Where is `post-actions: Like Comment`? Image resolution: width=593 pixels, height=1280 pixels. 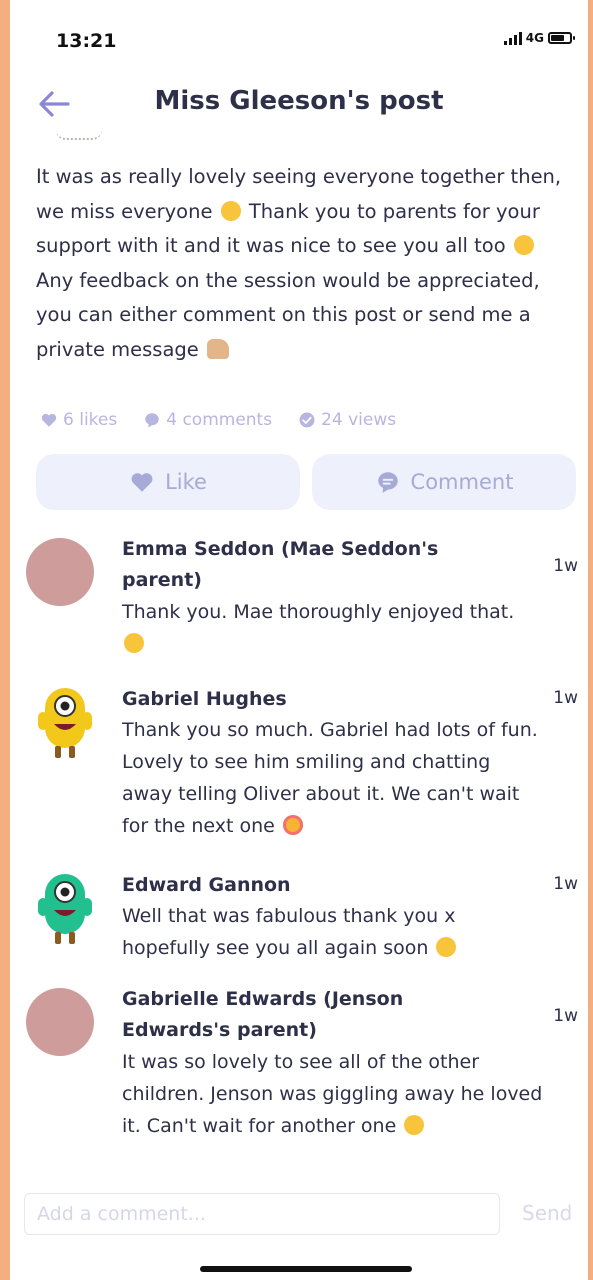 post-actions: Like Comment is located at coordinates (306, 482).